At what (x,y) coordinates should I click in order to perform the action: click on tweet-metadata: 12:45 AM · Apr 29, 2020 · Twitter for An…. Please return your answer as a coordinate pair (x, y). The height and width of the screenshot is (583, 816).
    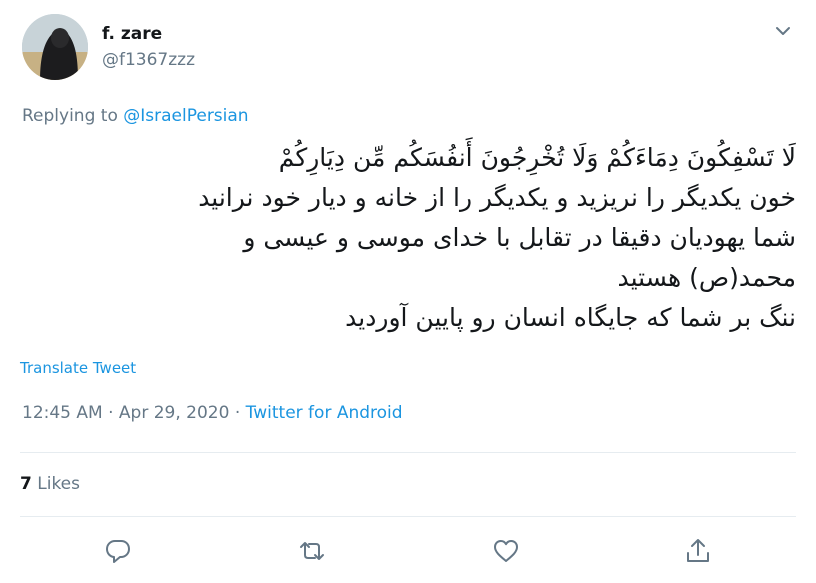
    Looking at the image, I should click on (212, 413).